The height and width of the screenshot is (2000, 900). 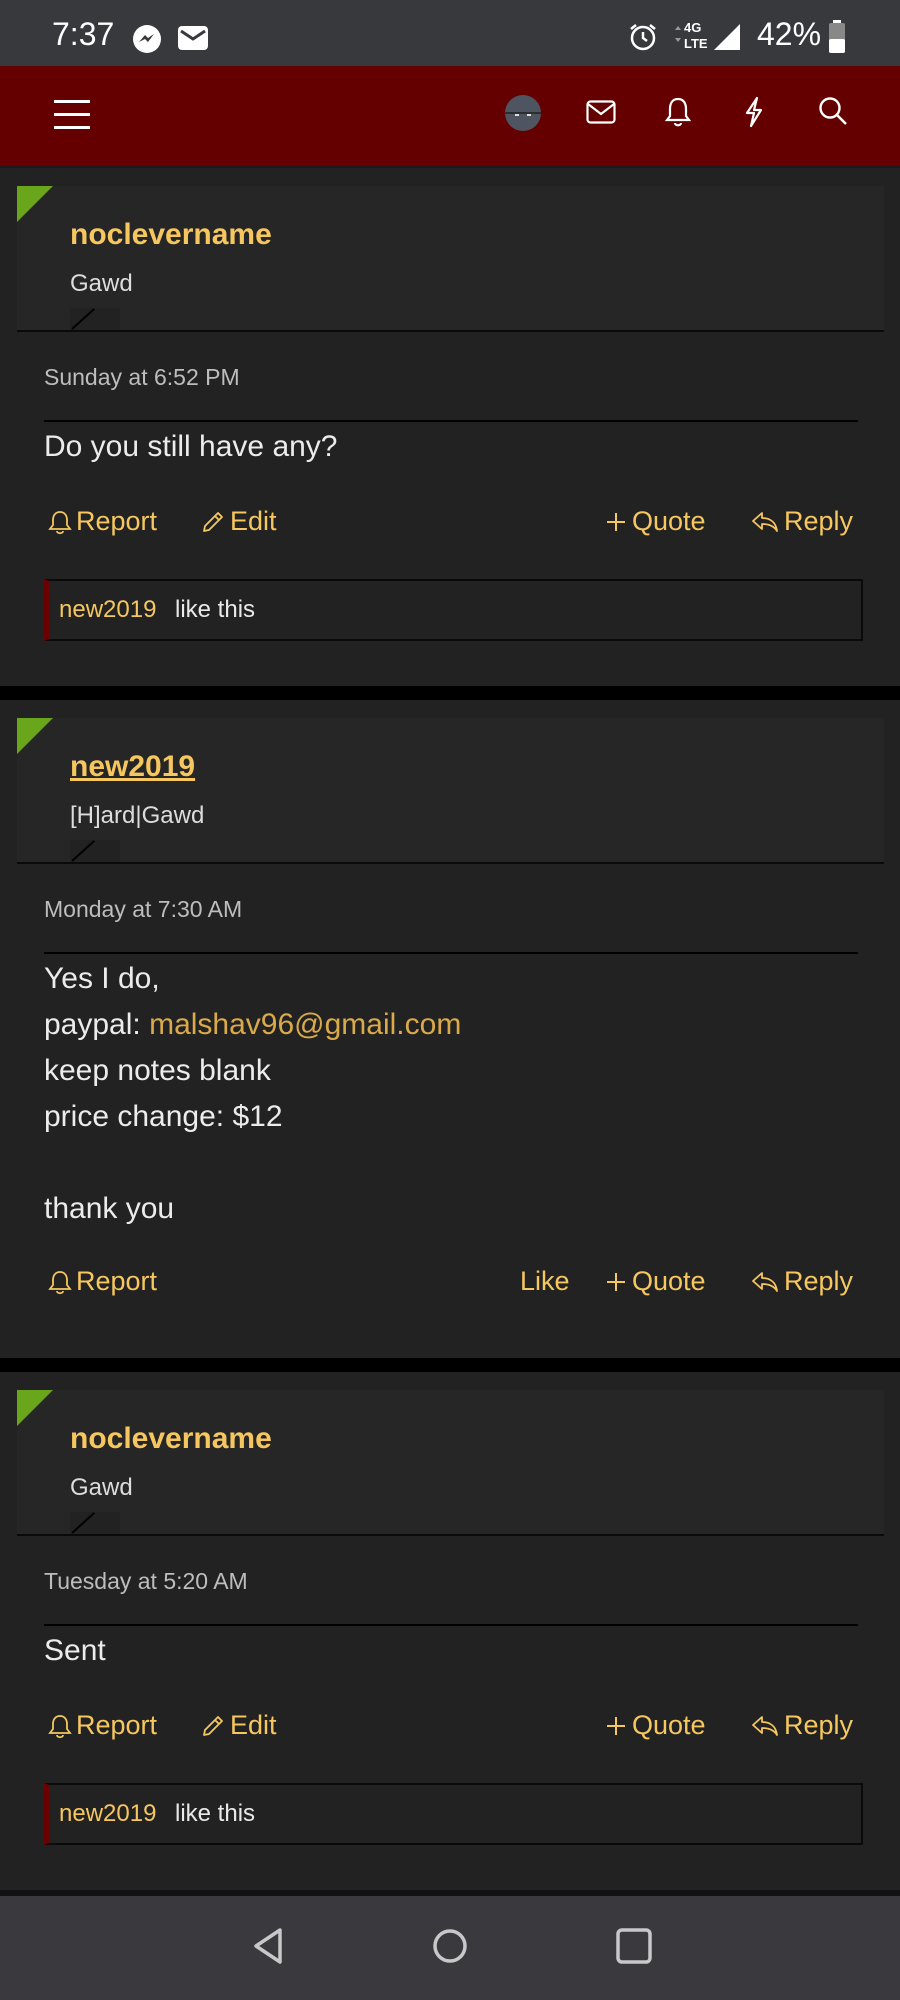 I want to click on body-blank-line, so click(x=252, y=1163).